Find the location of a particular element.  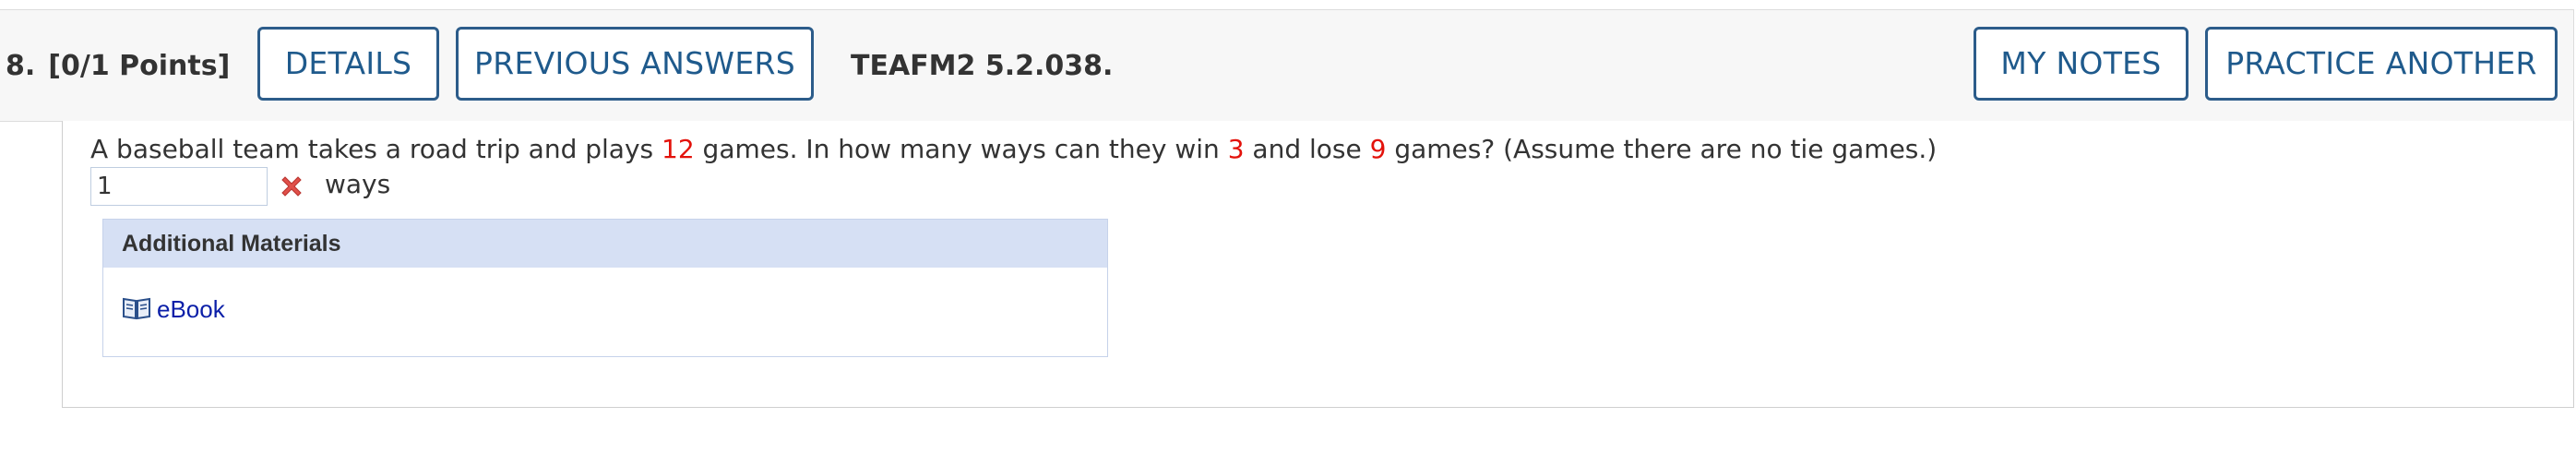

question-text-part: games? (Assume there are no tie games.) is located at coordinates (1662, 149).